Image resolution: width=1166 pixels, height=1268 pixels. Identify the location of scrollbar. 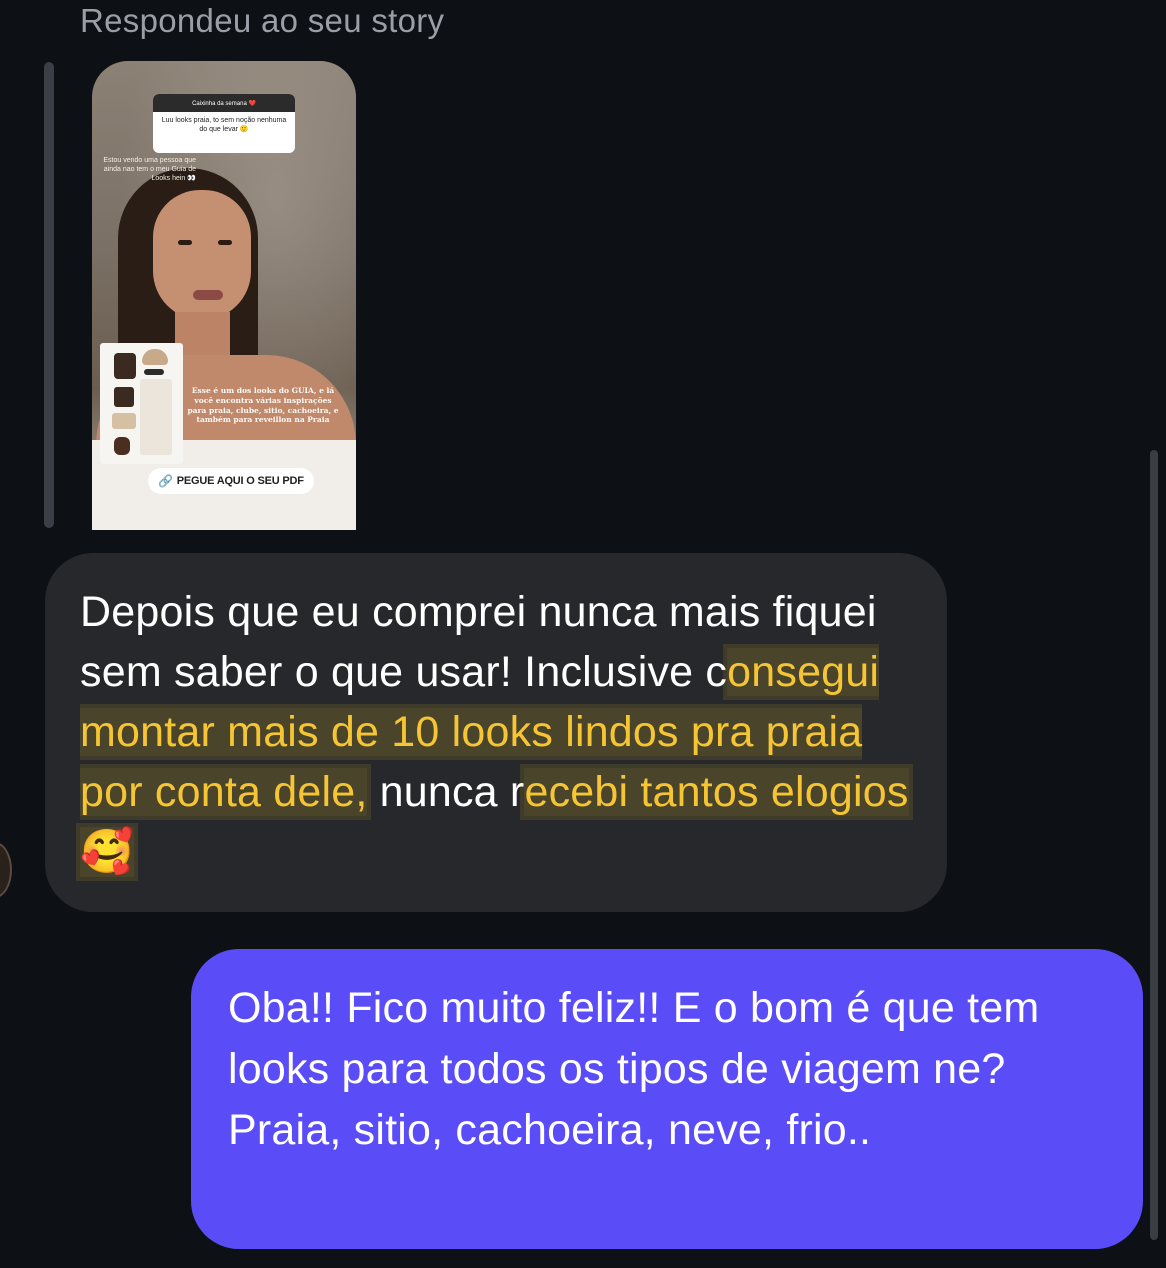
(1154, 845).